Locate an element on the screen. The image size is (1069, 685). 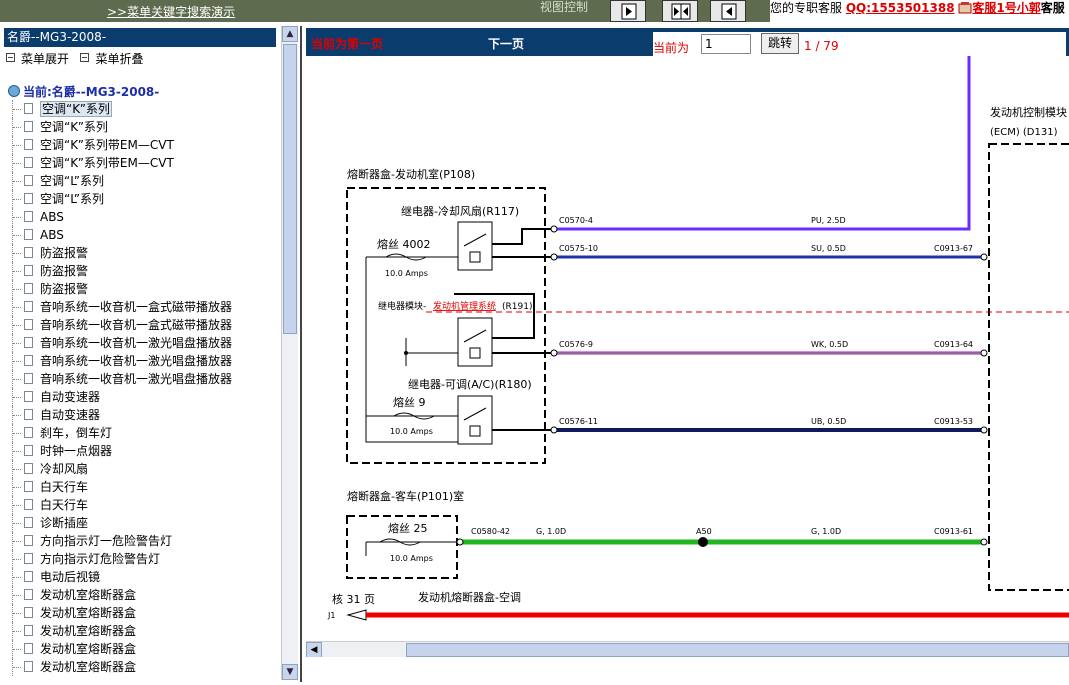
relay-ac-label: 继电器-可调(A/C)(R180) is located at coordinates (470, 384).